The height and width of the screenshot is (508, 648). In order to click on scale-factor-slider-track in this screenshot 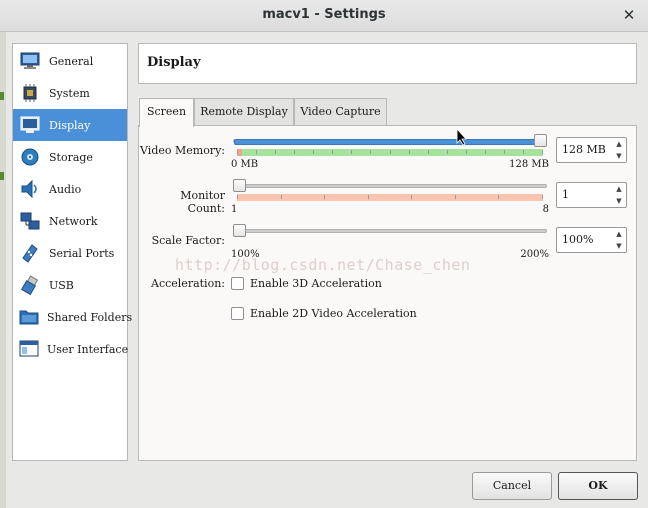, I will do `click(390, 231)`.